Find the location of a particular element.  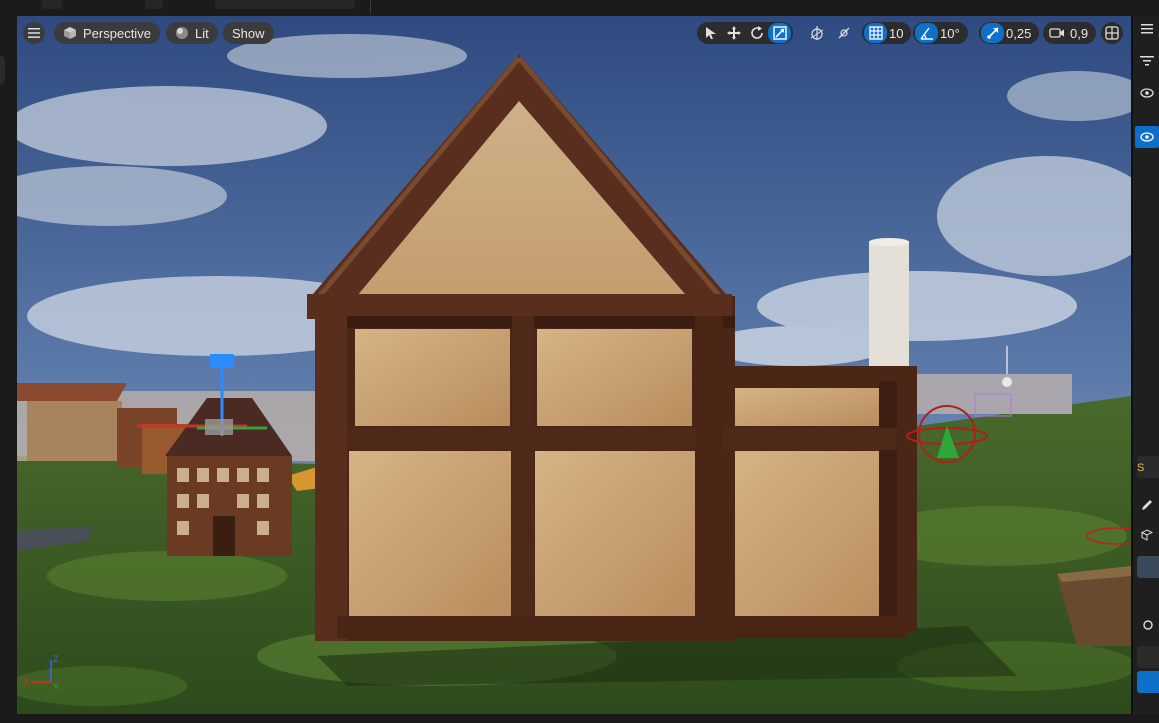

lit-menu-group: Lit is located at coordinates (192, 33).